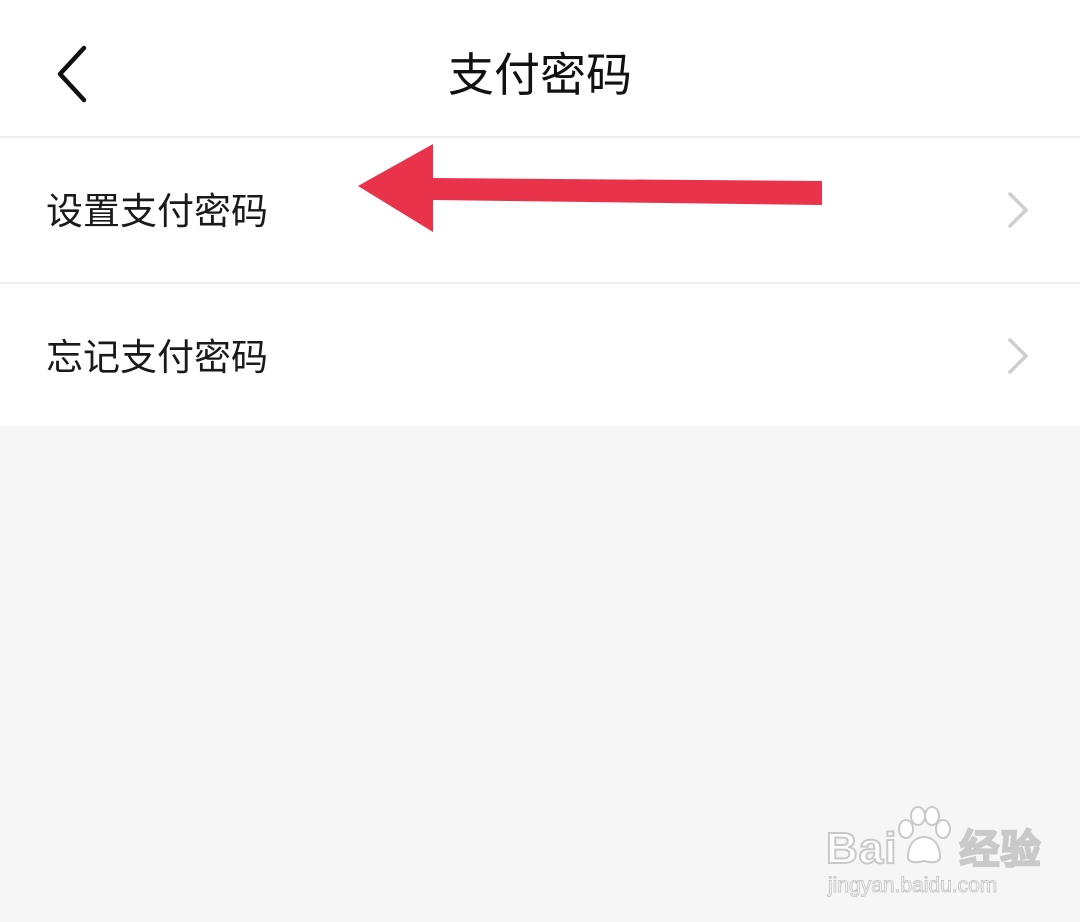  Describe the element at coordinates (924, 835) in the screenshot. I see `paw-icon` at that location.